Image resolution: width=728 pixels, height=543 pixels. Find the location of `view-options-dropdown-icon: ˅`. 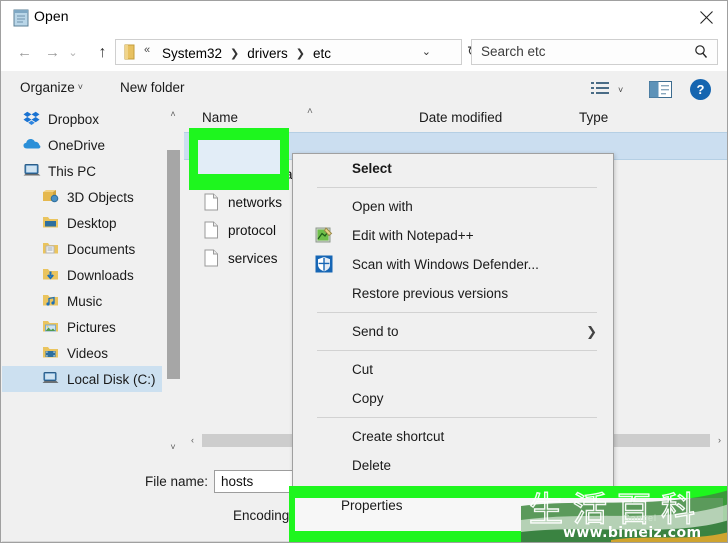

view-options-dropdown-icon: ˅ is located at coordinates (620, 90).